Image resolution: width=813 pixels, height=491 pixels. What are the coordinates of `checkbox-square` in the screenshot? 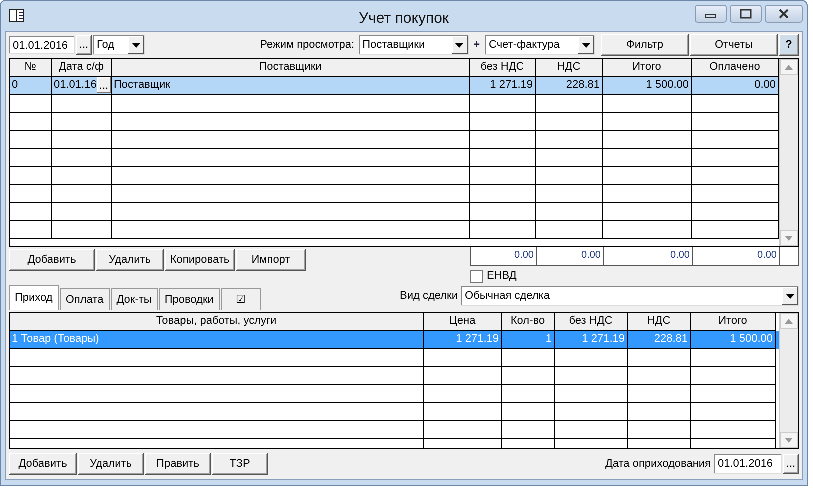 It's located at (476, 276).